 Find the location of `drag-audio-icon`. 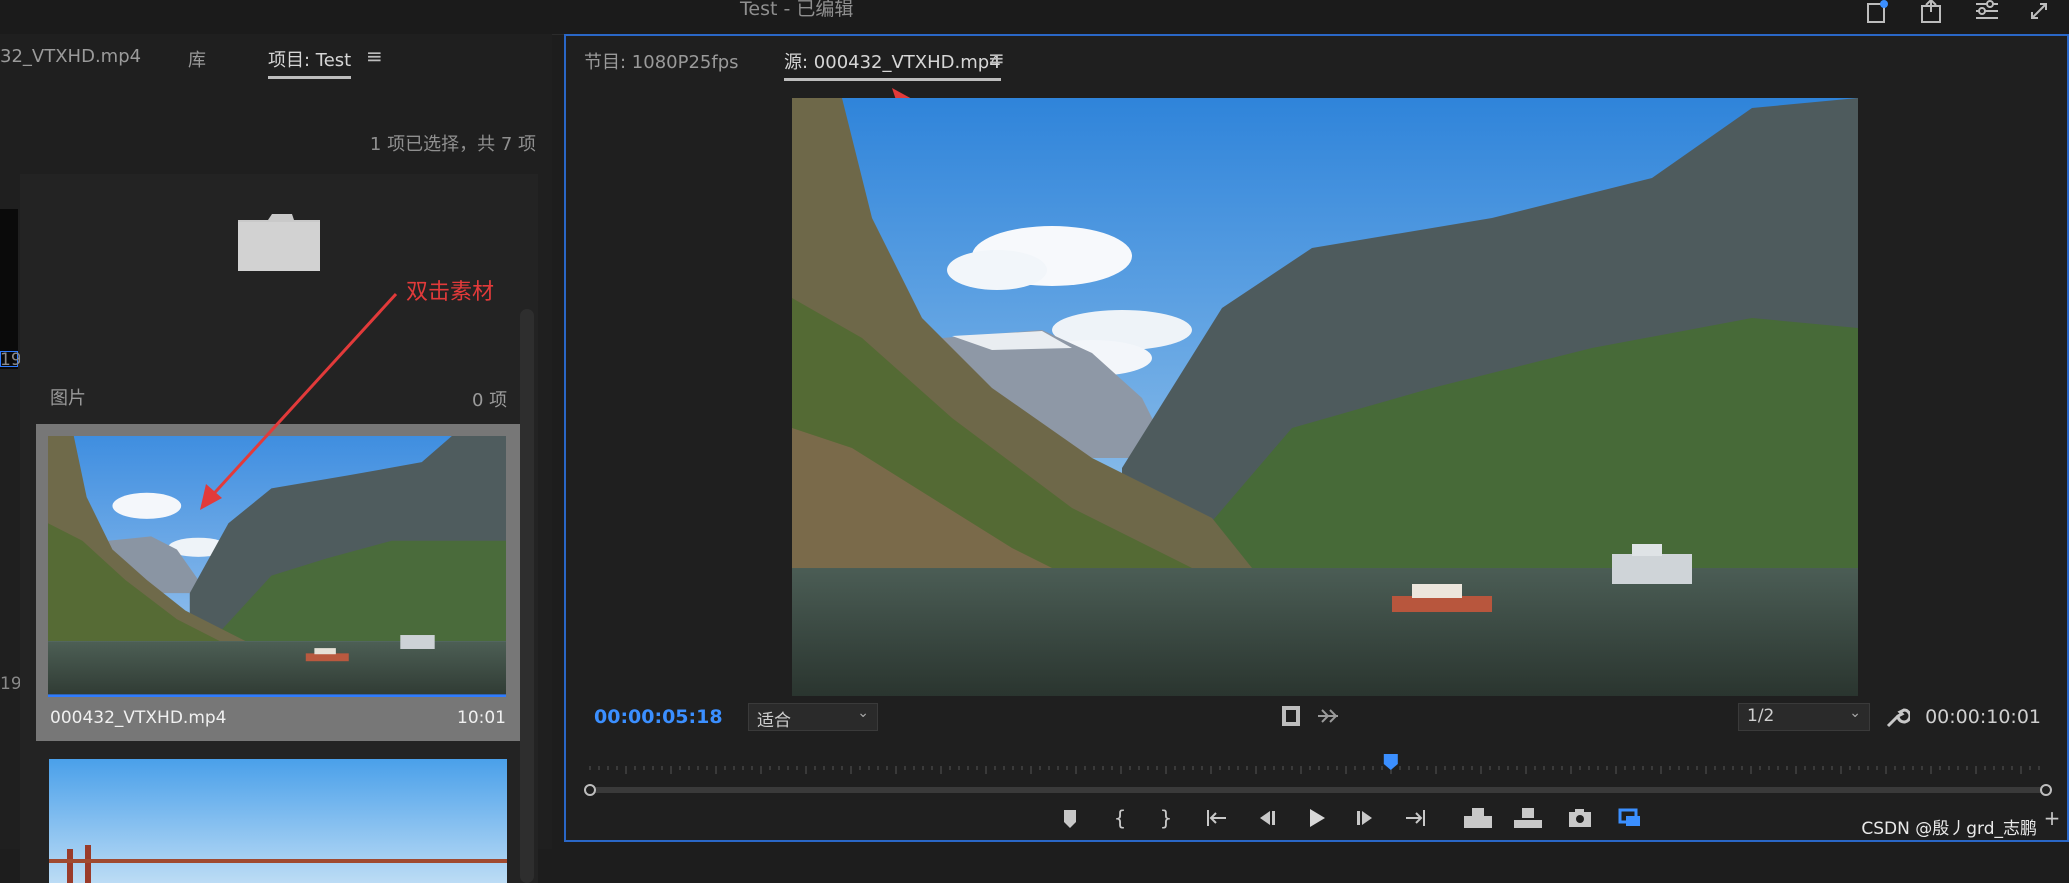

drag-audio-icon is located at coordinates (1328, 716).